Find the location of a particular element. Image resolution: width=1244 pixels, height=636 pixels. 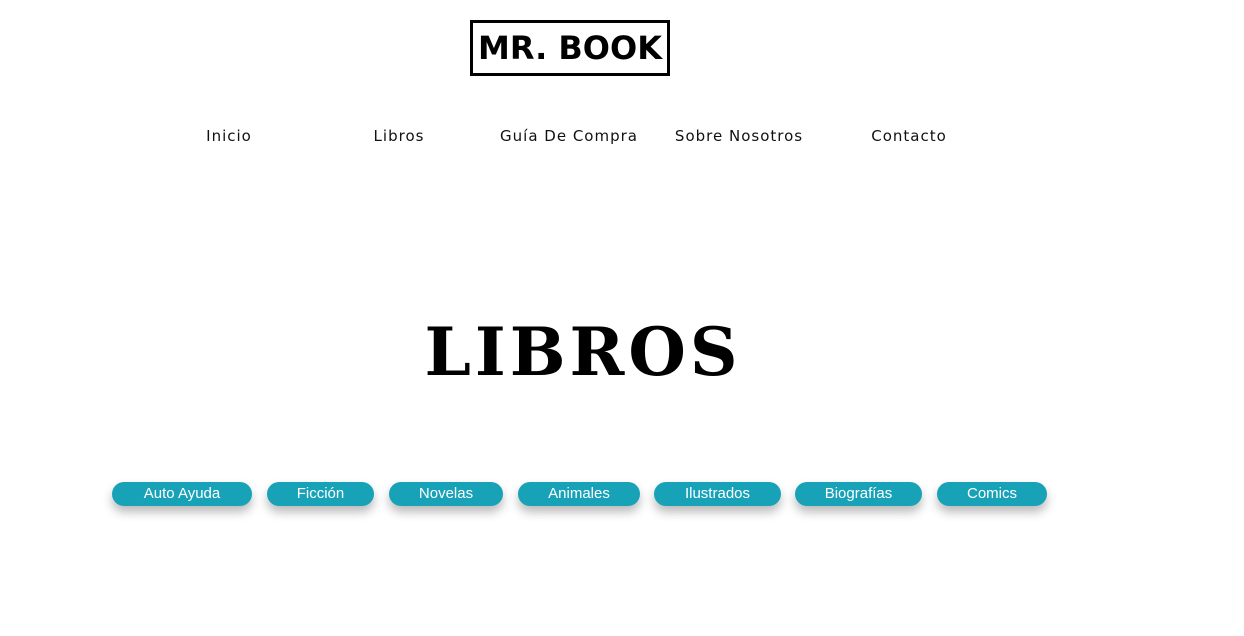

nav-item-sobre-nosotros: Sobre Nosotros is located at coordinates (739, 136).